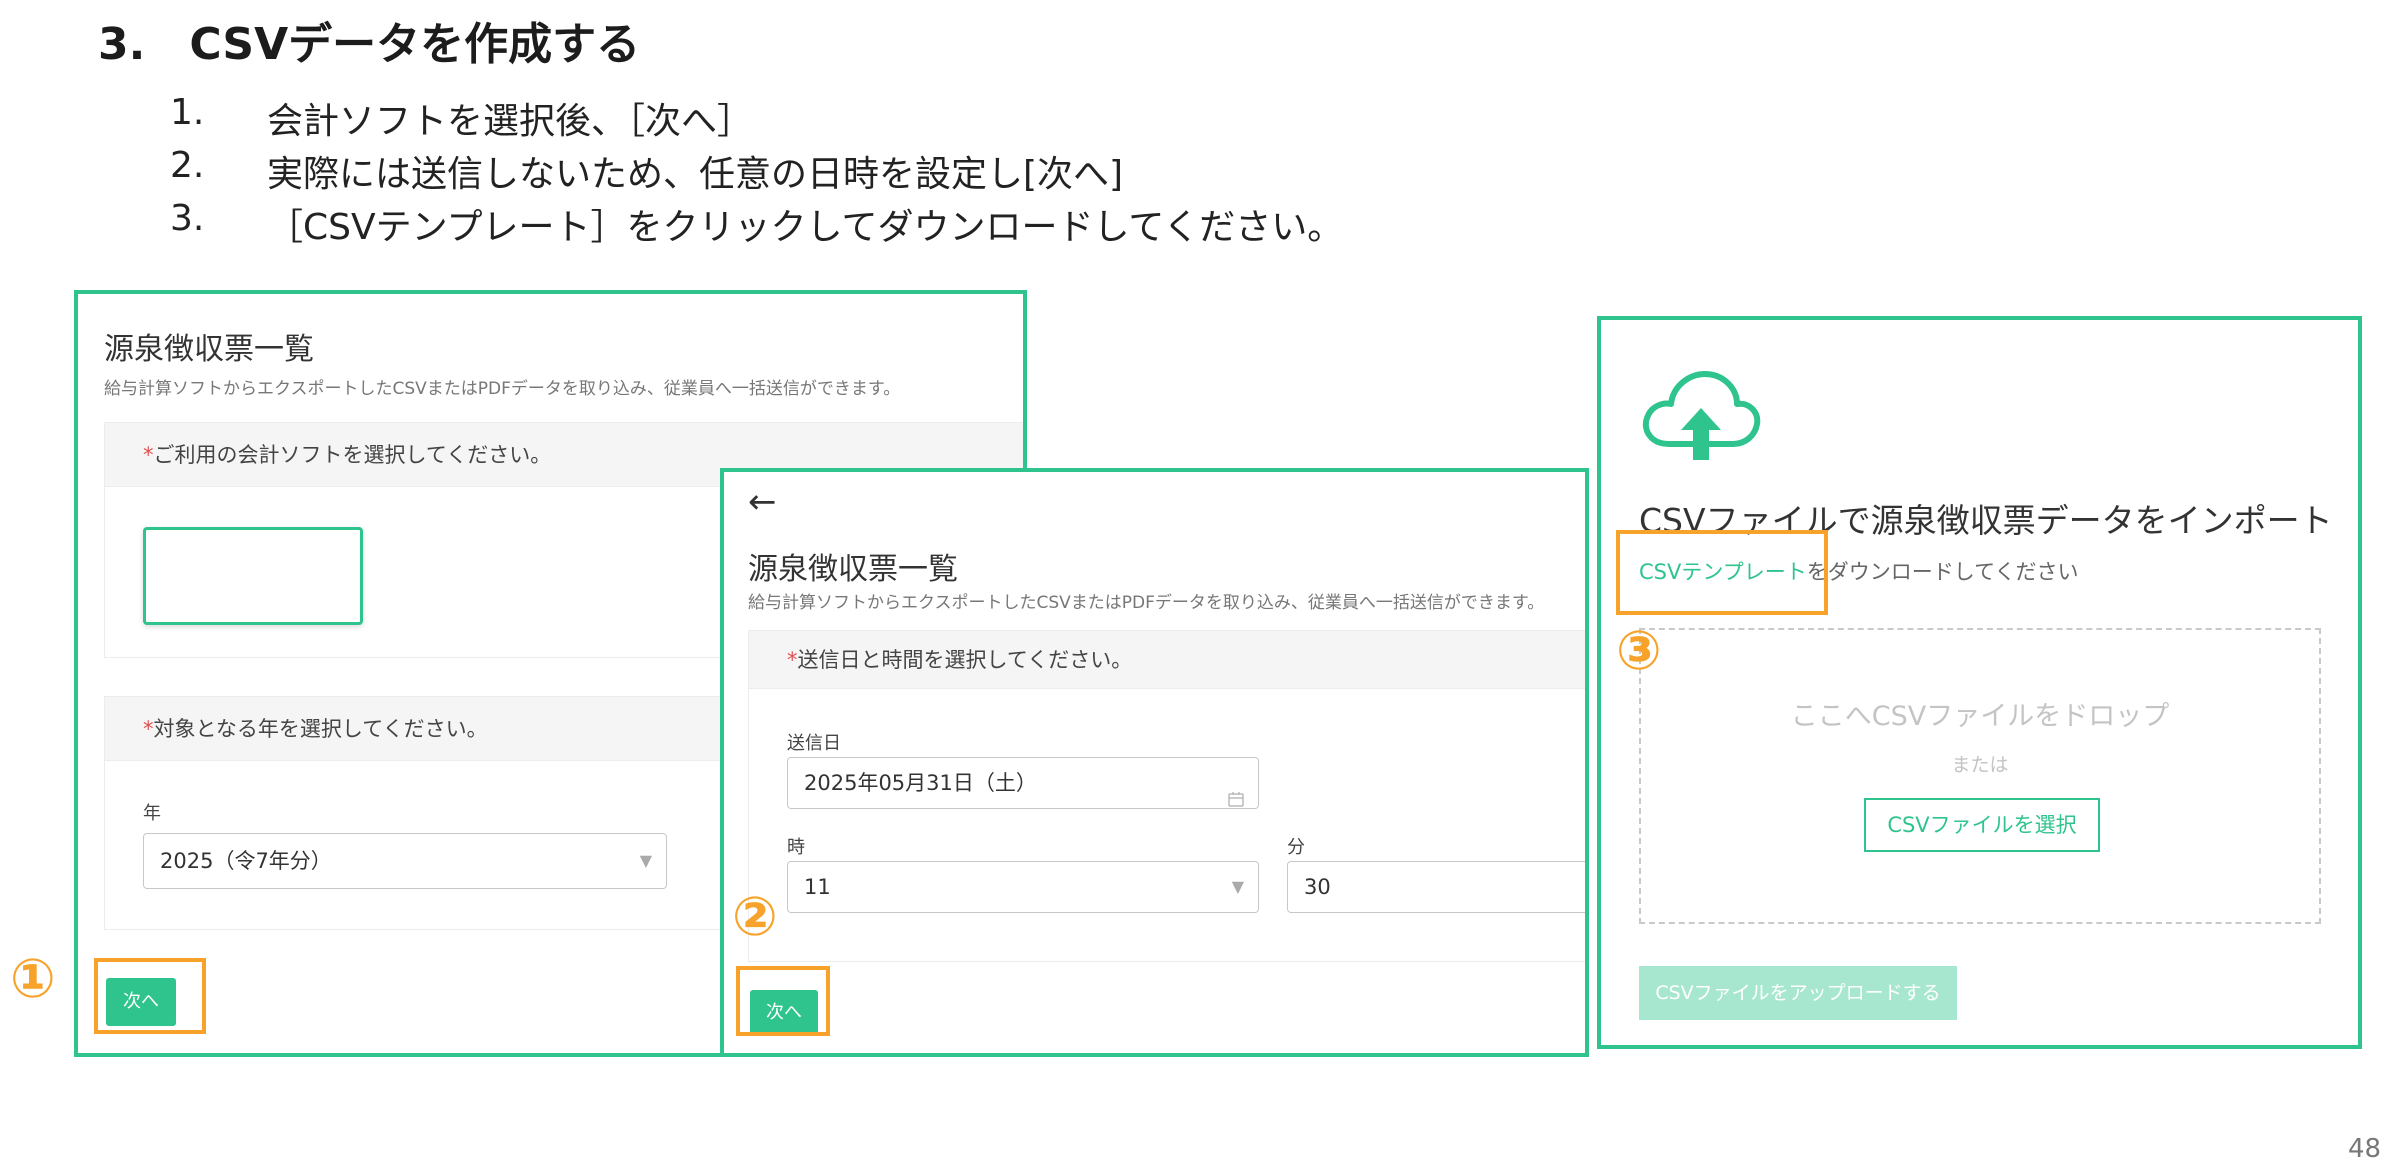  What do you see at coordinates (187, 165) in the screenshot?
I see `step-number: 2.` at bounding box center [187, 165].